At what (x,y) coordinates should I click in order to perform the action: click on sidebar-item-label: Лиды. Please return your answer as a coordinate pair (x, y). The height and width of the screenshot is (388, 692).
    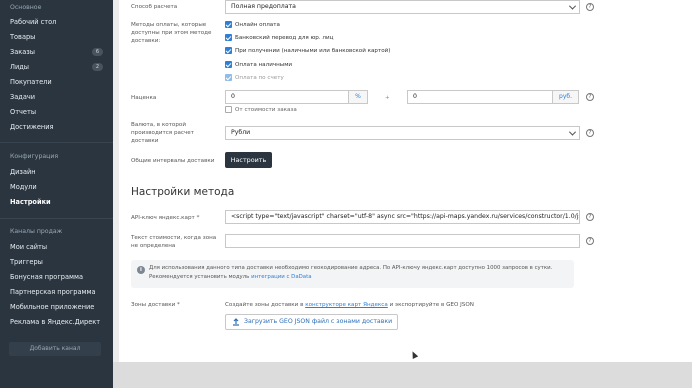
    Looking at the image, I should click on (20, 67).